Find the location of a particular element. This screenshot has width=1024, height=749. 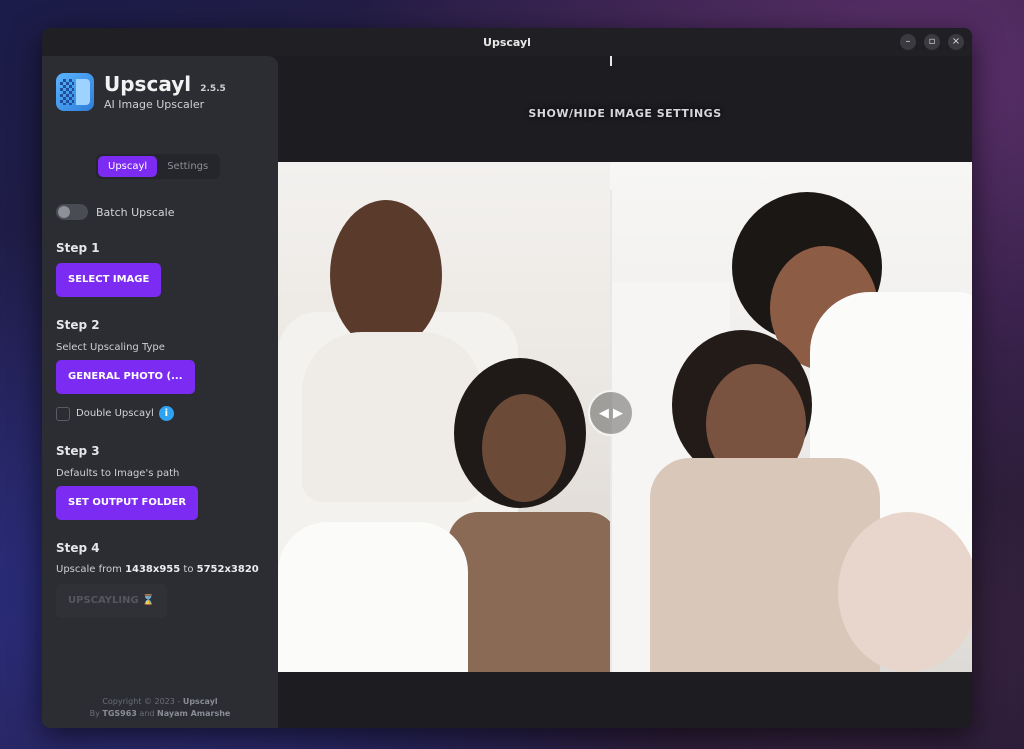

window-title: Upscayl is located at coordinates (507, 42).